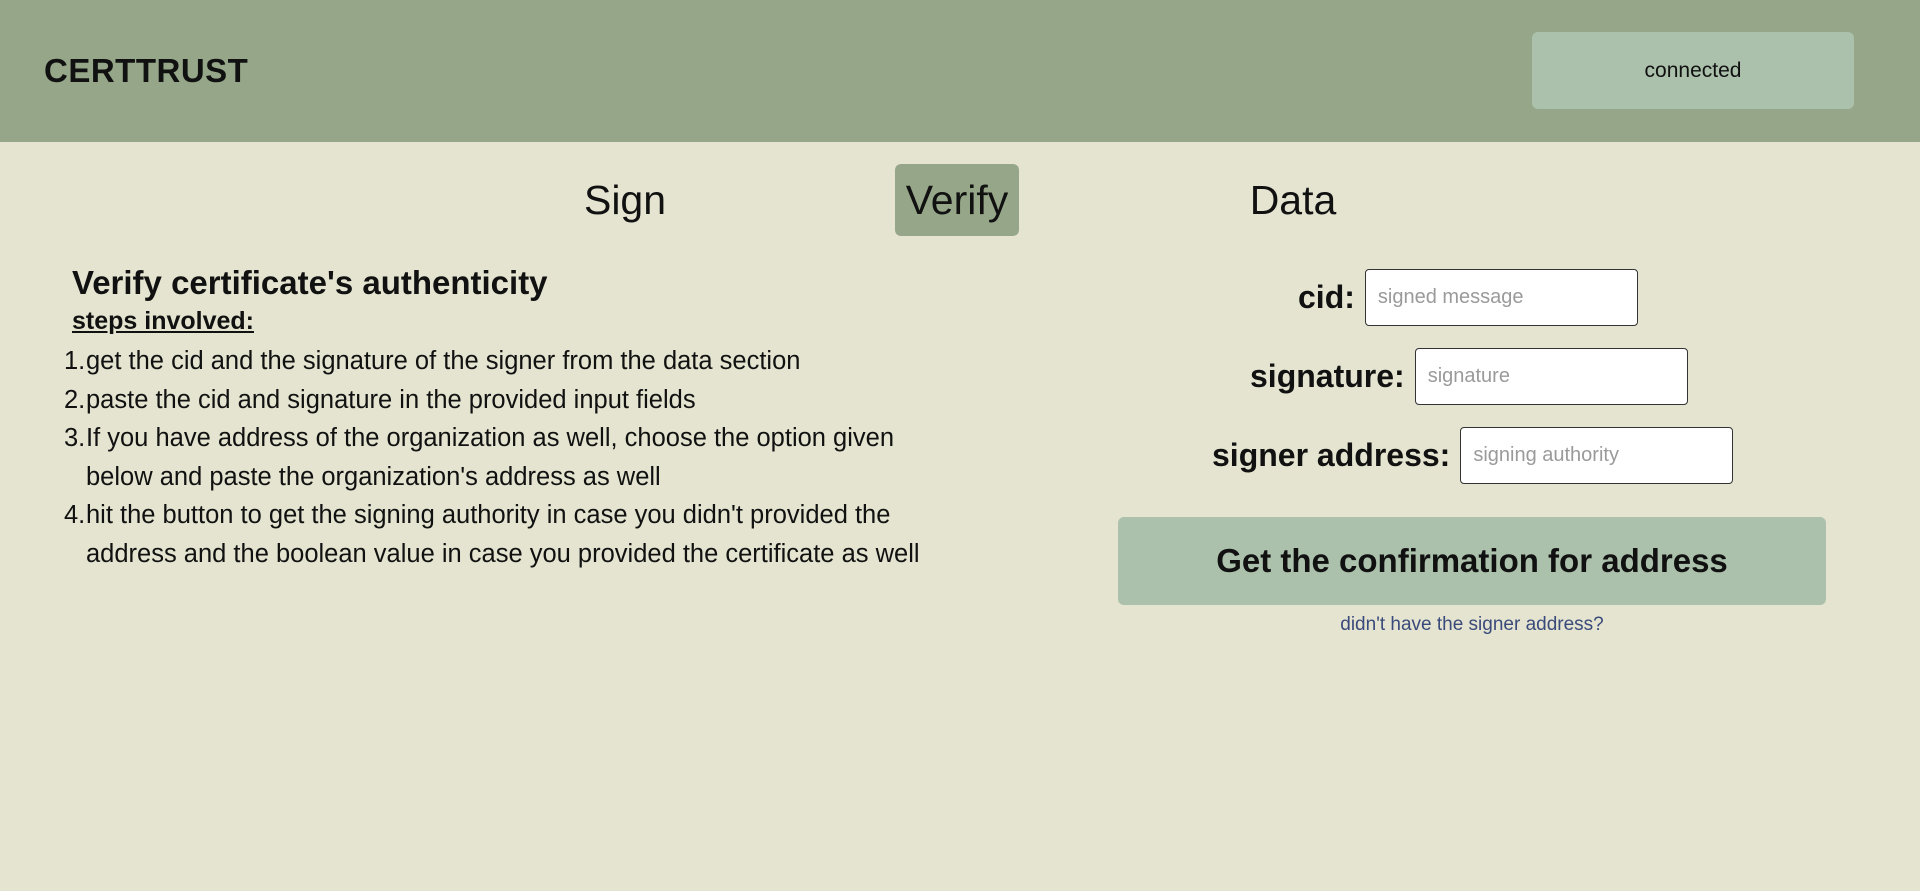 The image size is (1920, 891). What do you see at coordinates (1331, 455) in the screenshot?
I see `signer-address-label: signer address:` at bounding box center [1331, 455].